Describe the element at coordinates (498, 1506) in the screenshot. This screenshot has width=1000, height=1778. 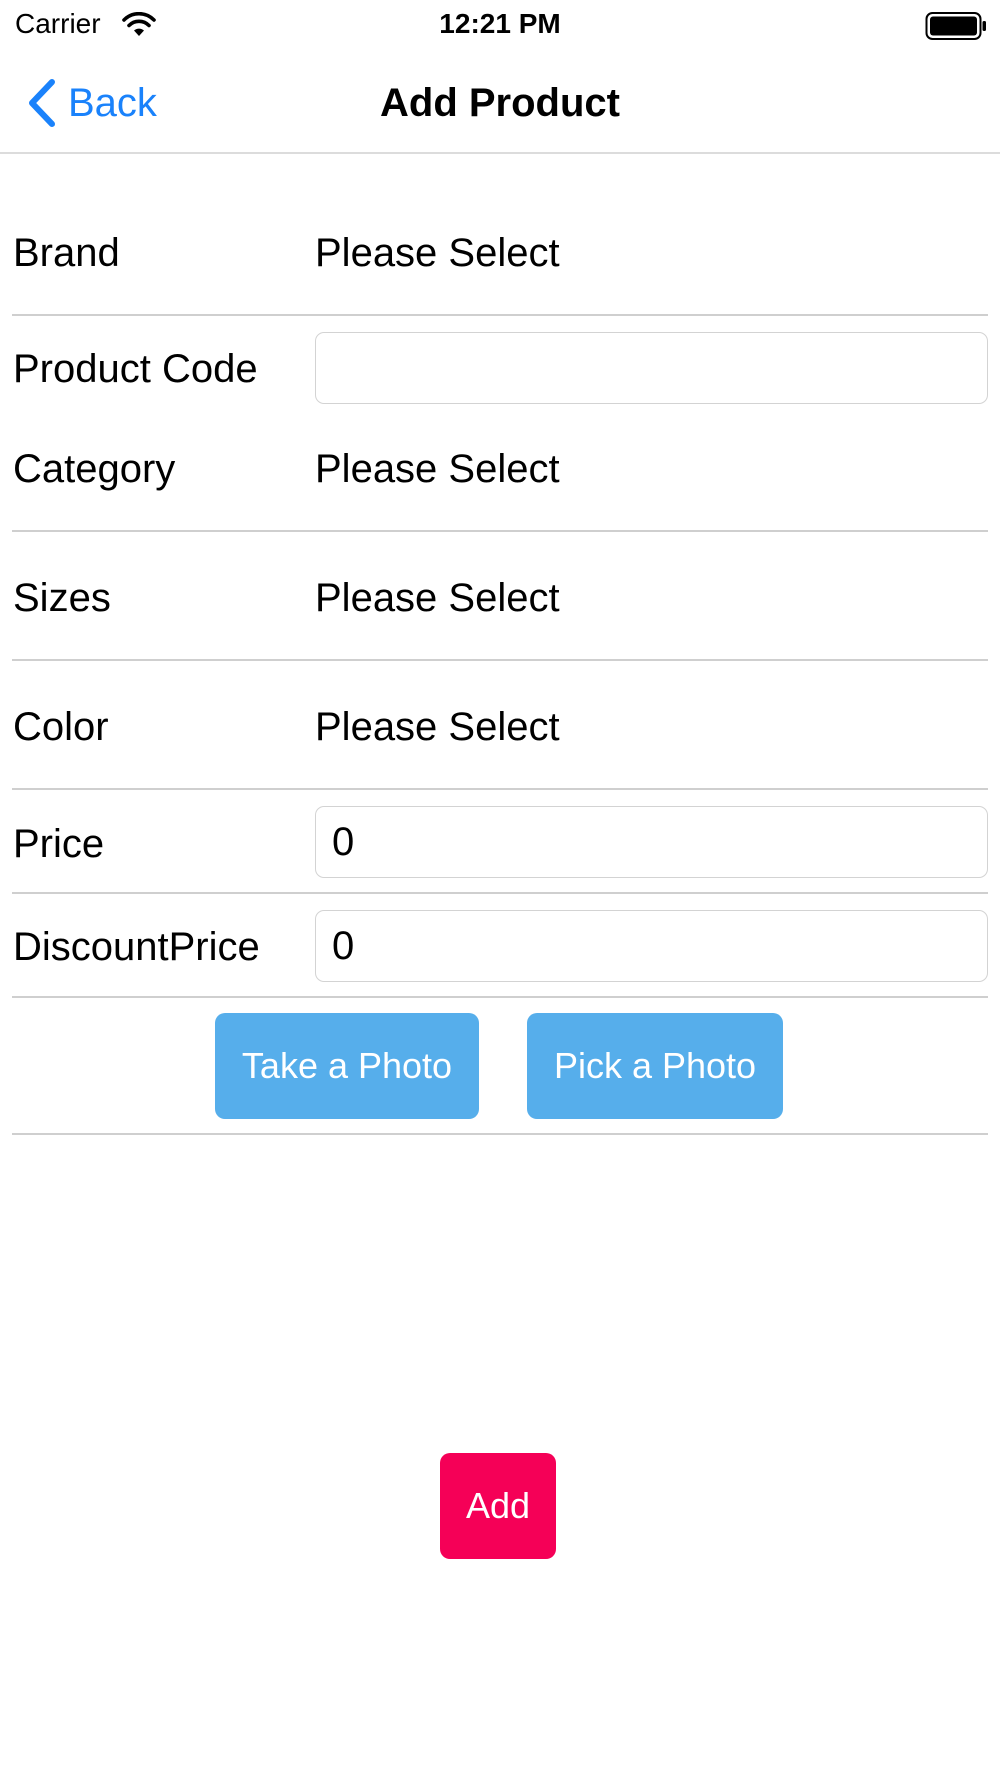
I see `add-button: Add` at that location.